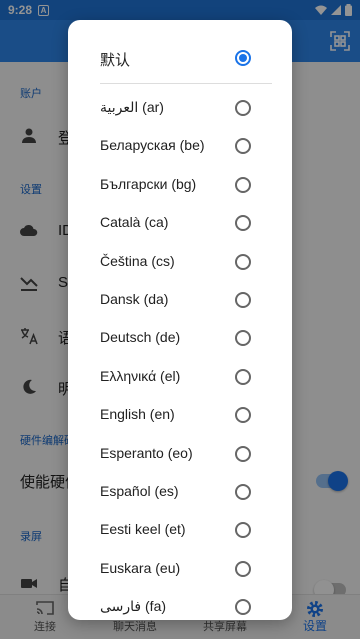  I want to click on language-option: Esperanto (eo), so click(180, 454).